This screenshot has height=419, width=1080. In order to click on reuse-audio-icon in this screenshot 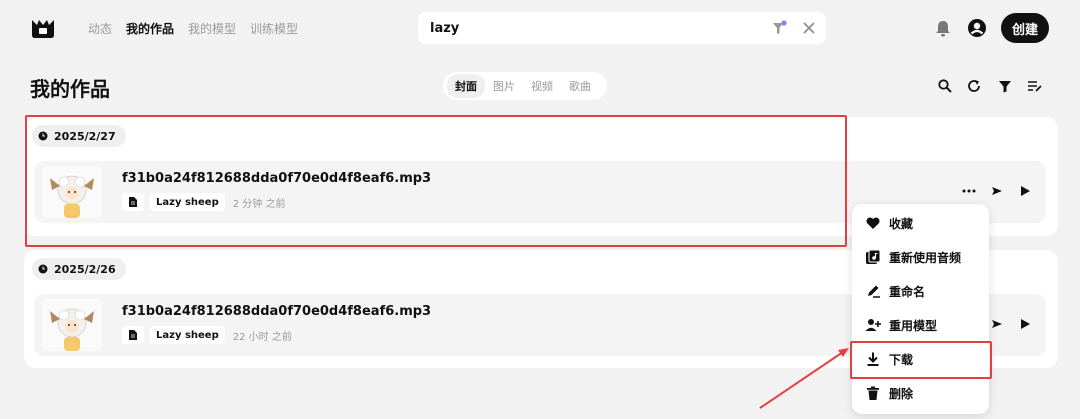, I will do `click(873, 256)`.